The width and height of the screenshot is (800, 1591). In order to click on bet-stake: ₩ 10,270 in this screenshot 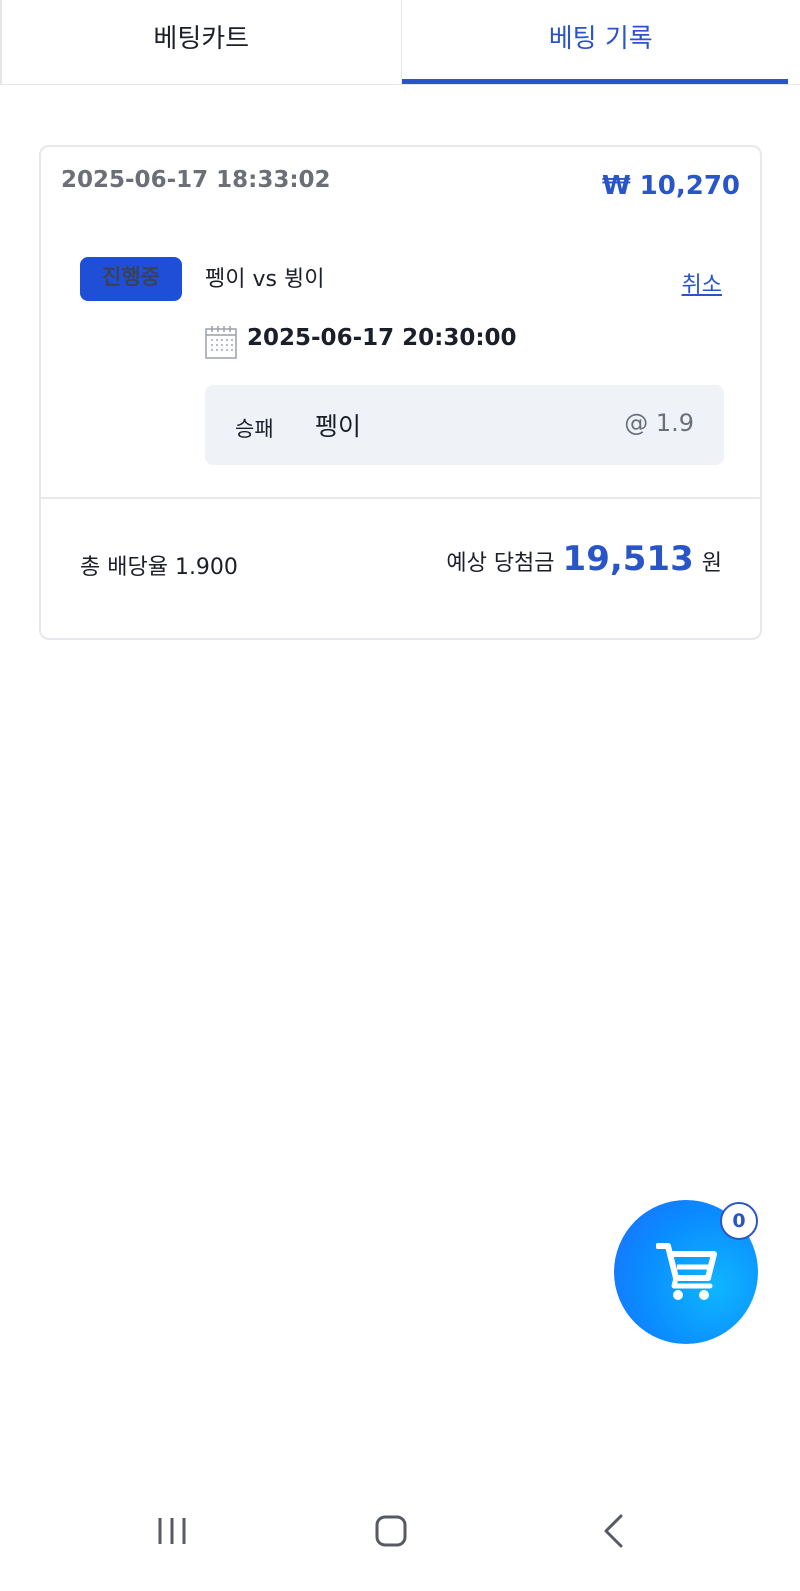, I will do `click(670, 186)`.